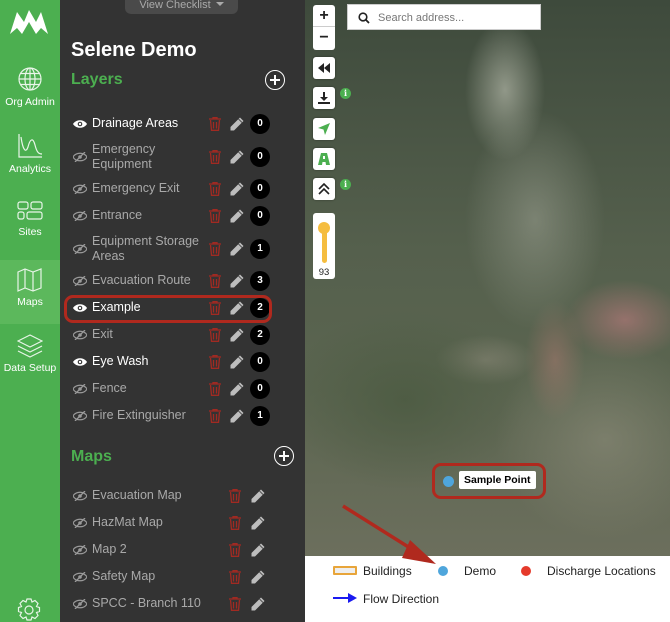 This screenshot has height=622, width=670. I want to click on expand-up-button, so click(324, 189).